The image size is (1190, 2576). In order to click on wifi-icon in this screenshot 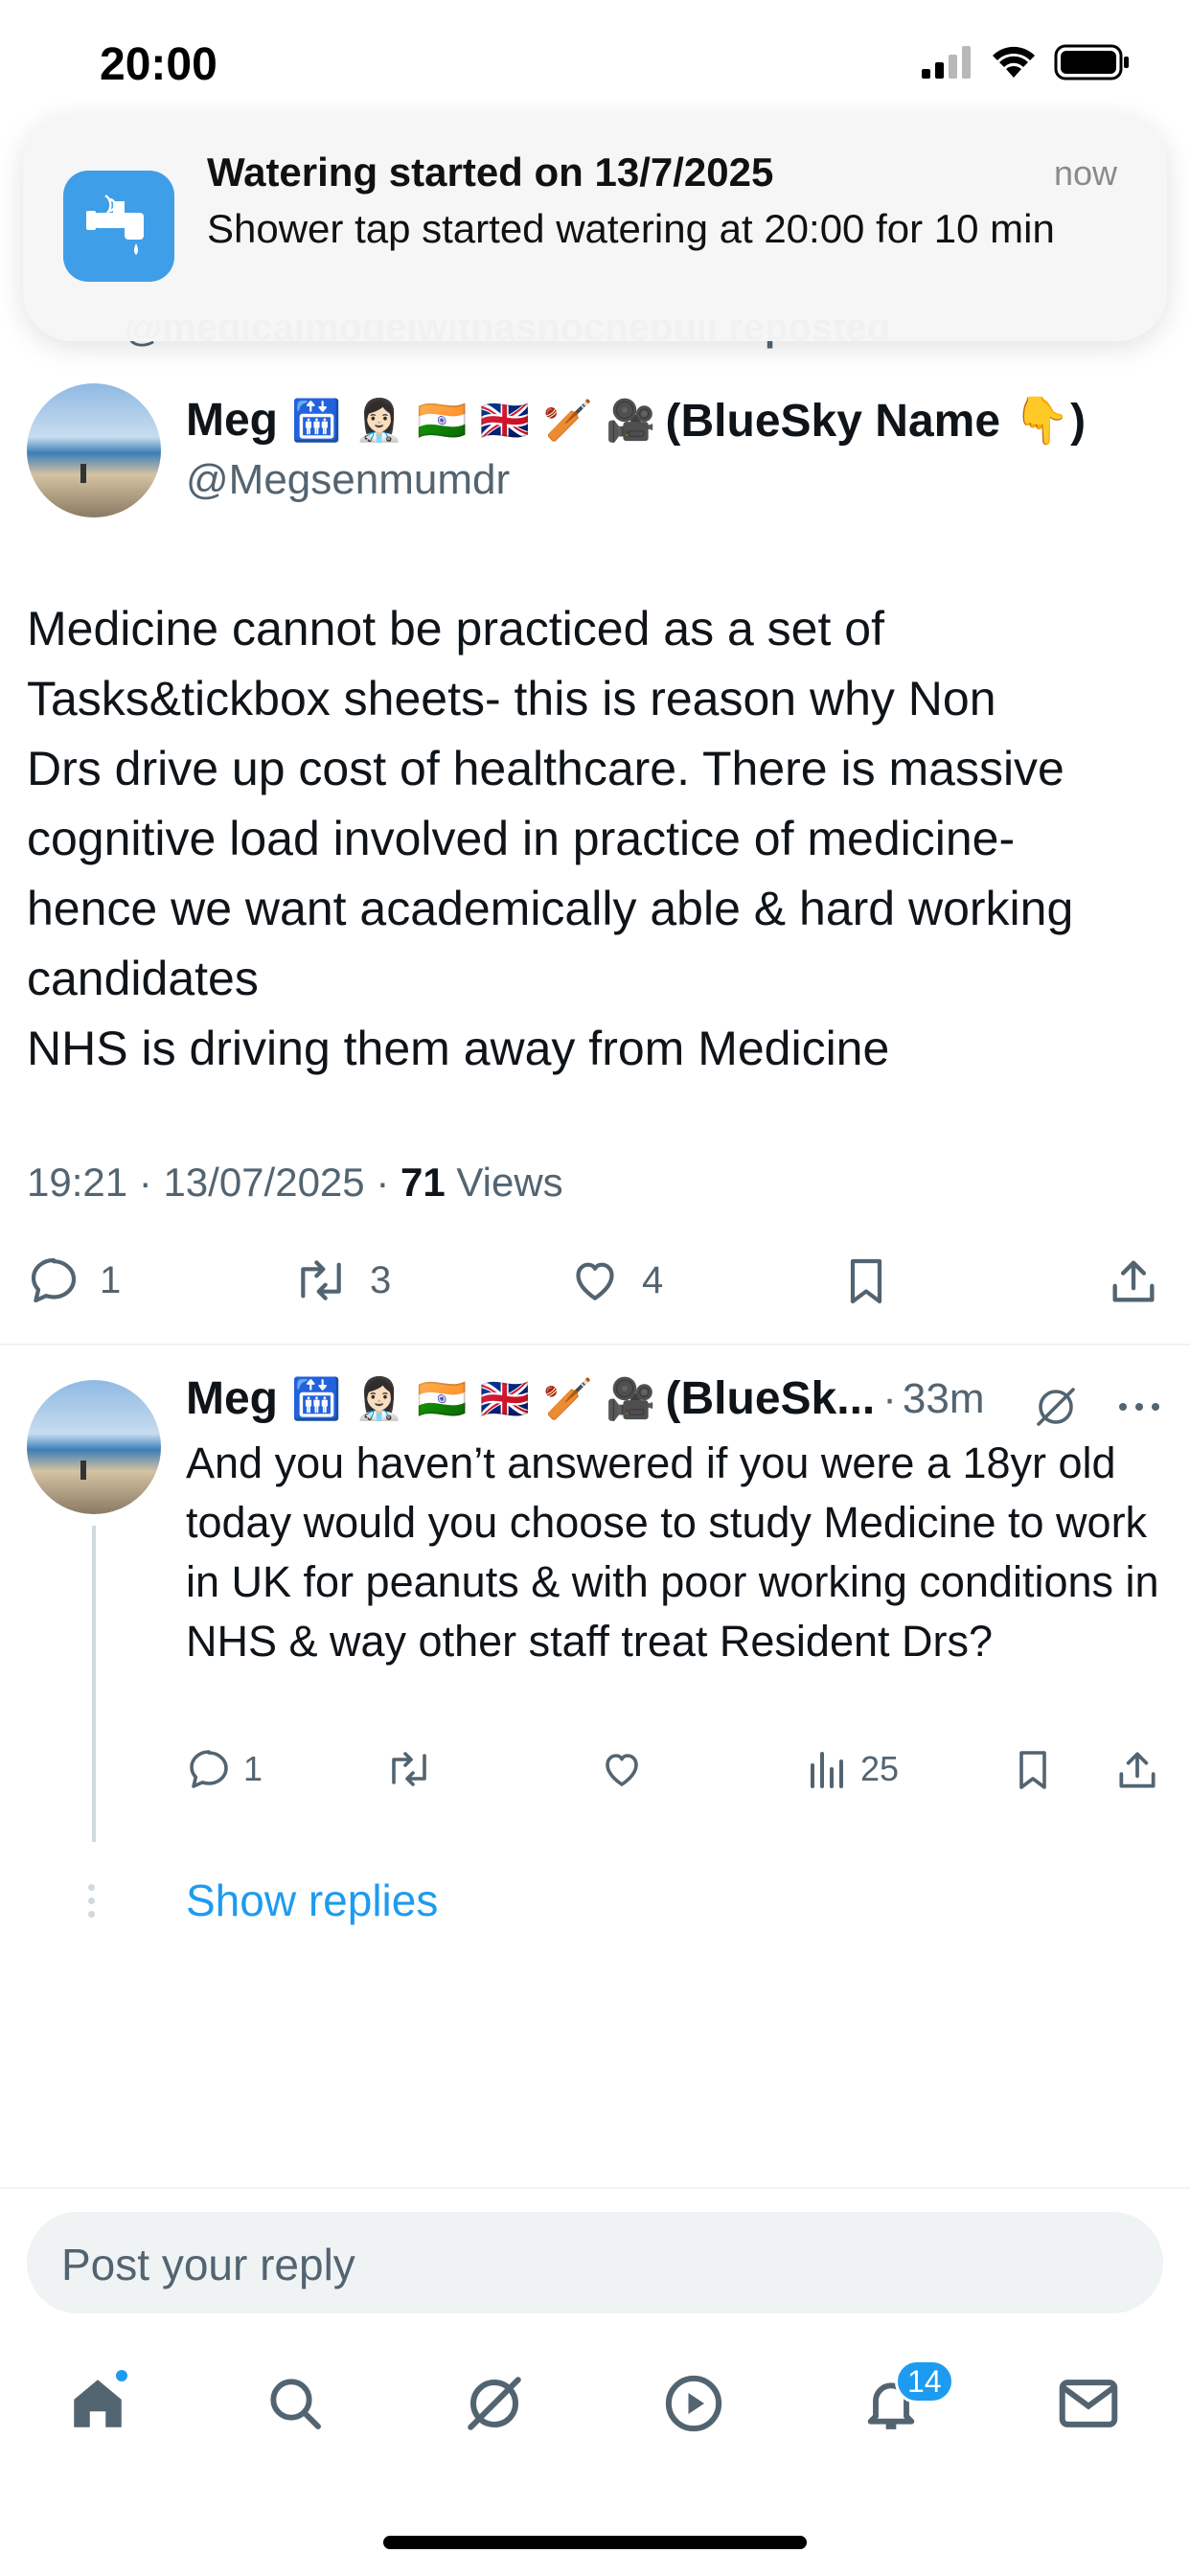, I will do `click(1014, 62)`.